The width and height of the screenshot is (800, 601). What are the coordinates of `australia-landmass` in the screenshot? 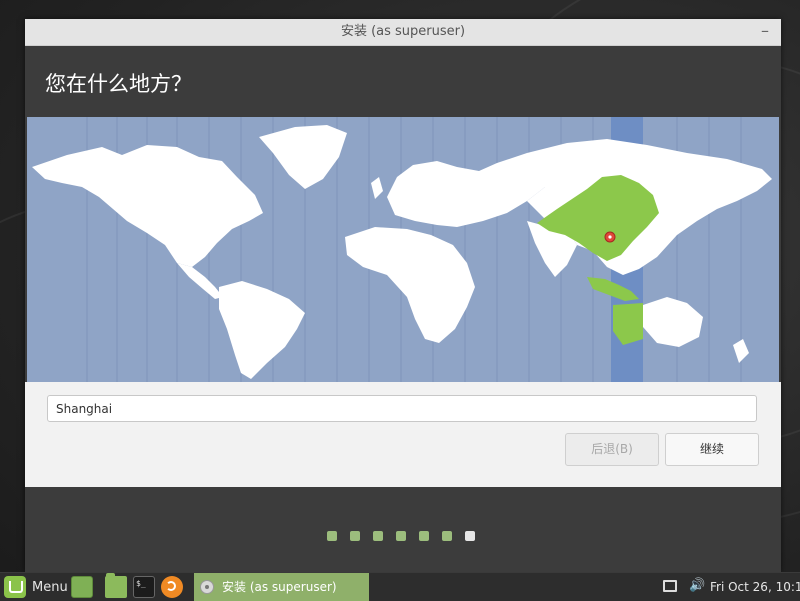 It's located at (673, 322).